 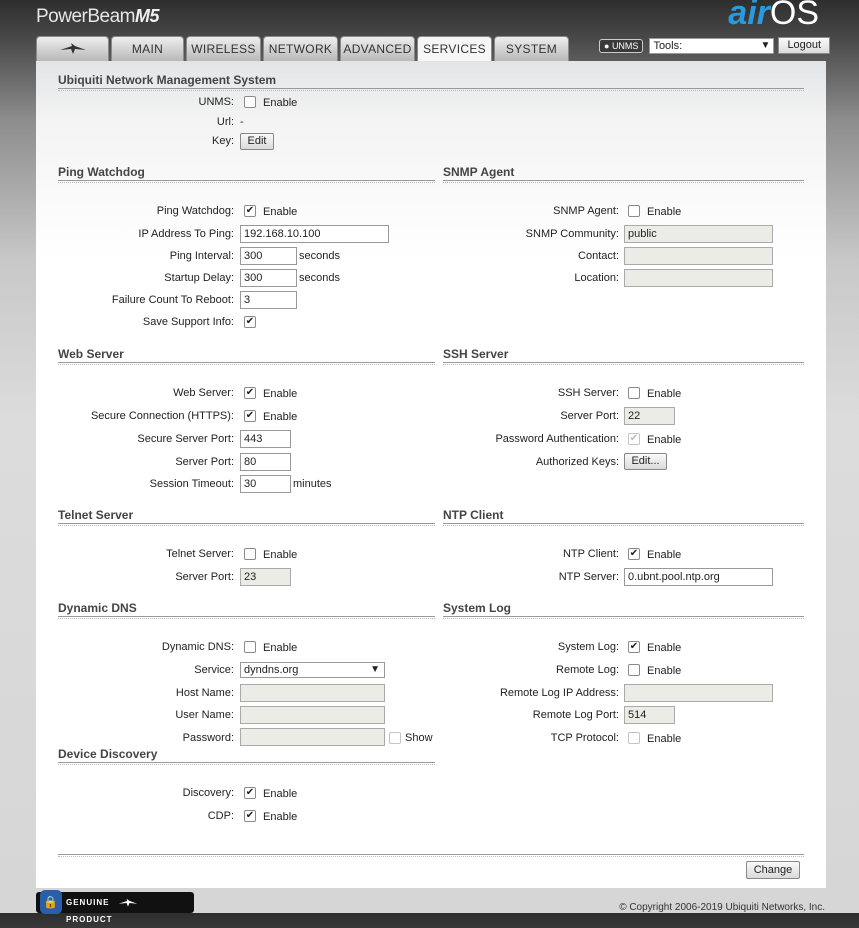 I want to click on session-timeout-label: Session Timeout:, so click(x=191, y=484).